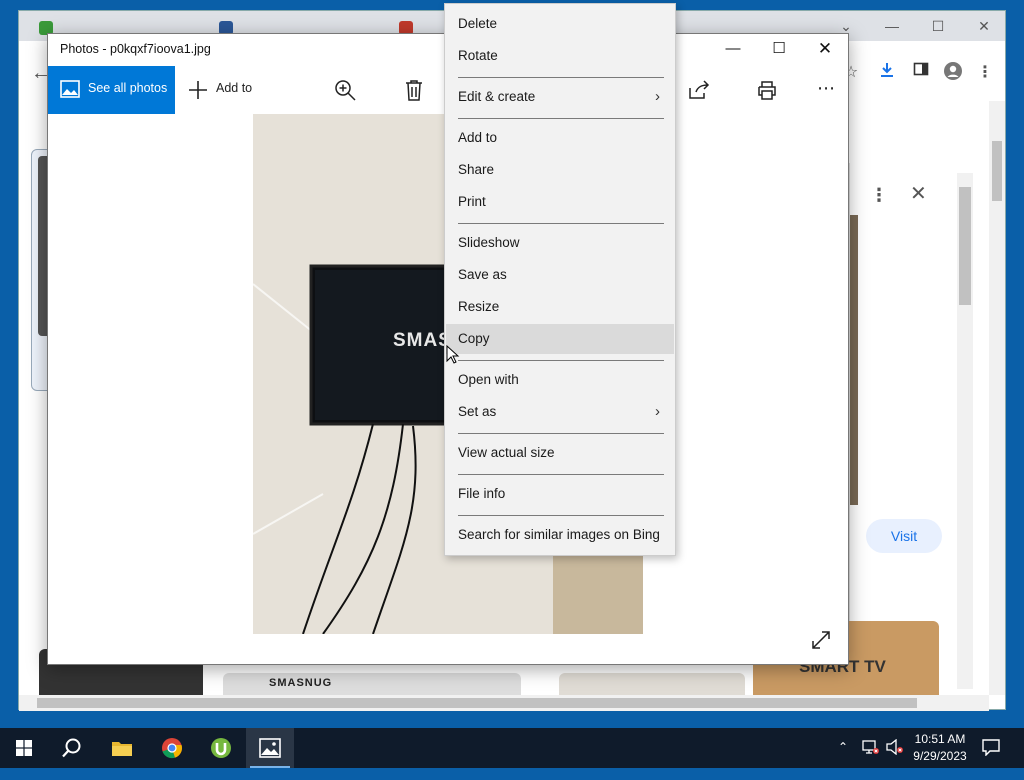 This screenshot has height=780, width=1024. I want to click on preview-panel: ⋮ ✕ Visit, so click(909, 423).